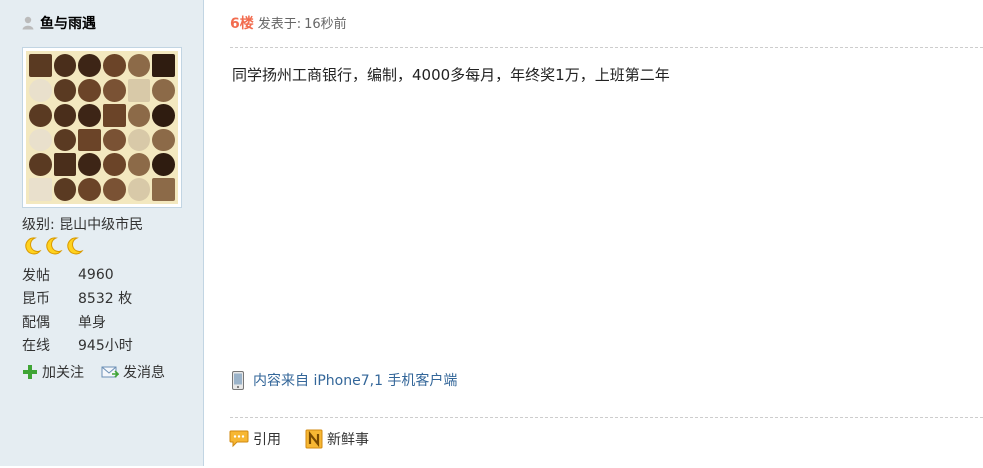 This screenshot has width=983, height=468. Describe the element at coordinates (239, 439) in the screenshot. I see `quote-icon` at that location.